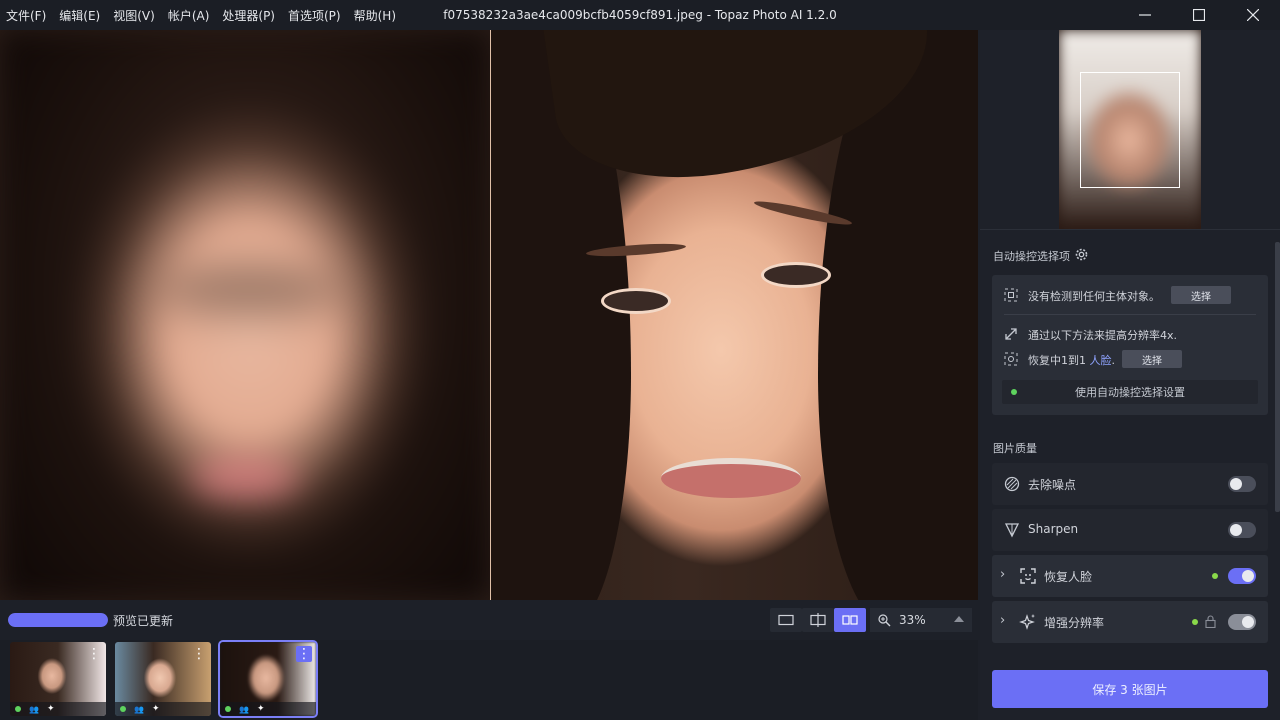 This screenshot has height=720, width=1280. Describe the element at coordinates (1011, 335) in the screenshot. I see `upscale-icon` at that location.